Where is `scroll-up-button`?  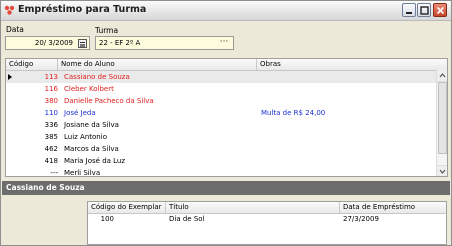 scroll-up-button is located at coordinates (442, 76).